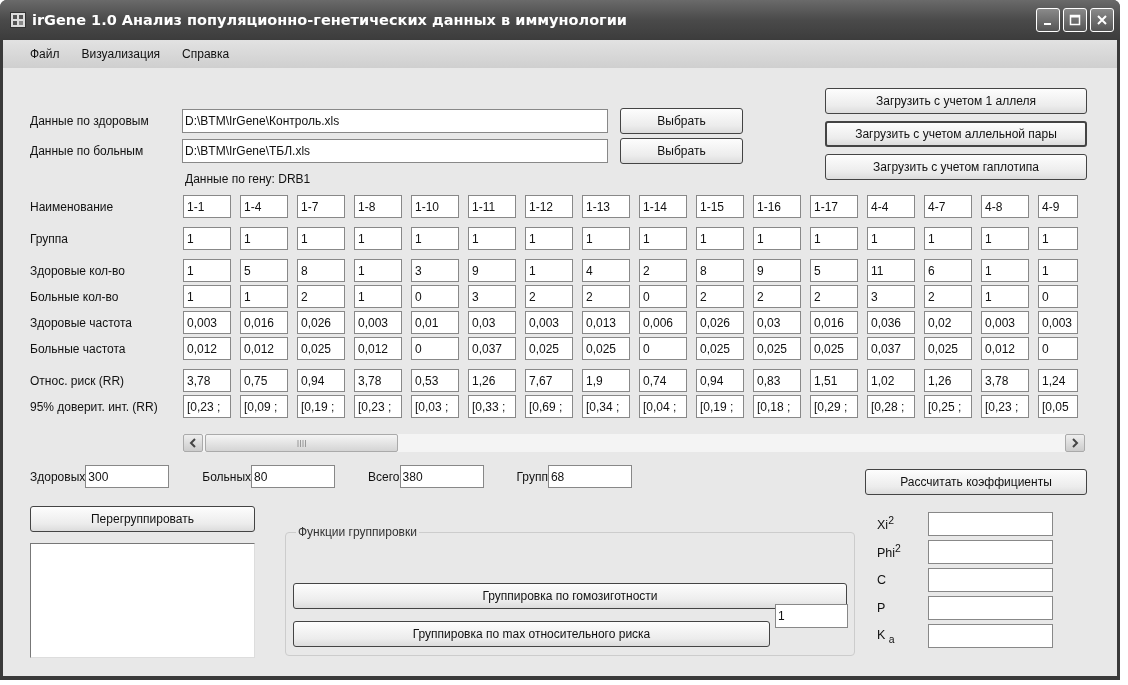  I want to click on text-field: [0,04 ;, so click(663, 406).